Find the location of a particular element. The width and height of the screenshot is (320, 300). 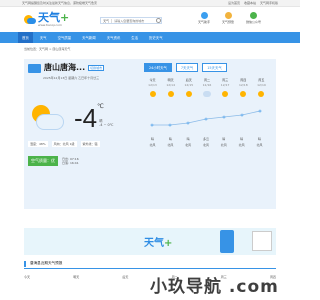

night-item: 多云 北风 is located at coordinates (205, 142).